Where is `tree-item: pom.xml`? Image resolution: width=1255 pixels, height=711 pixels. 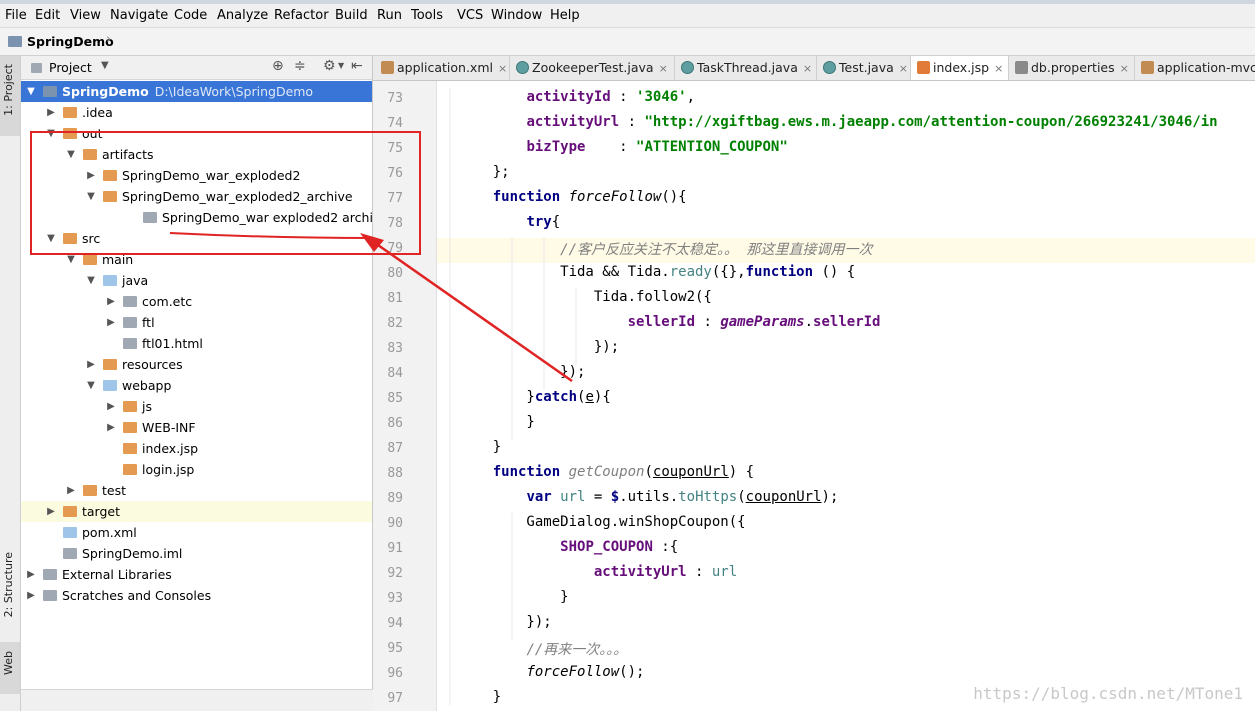 tree-item: pom.xml is located at coordinates (196, 532).